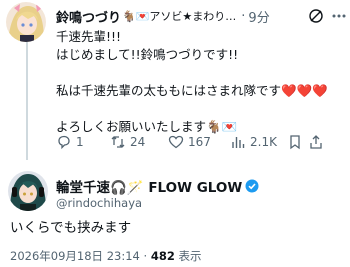  I want to click on reply-line-4: 私は千速先輩の太ももにはさまれ隊です❤️❤️❤️, so click(201, 91).